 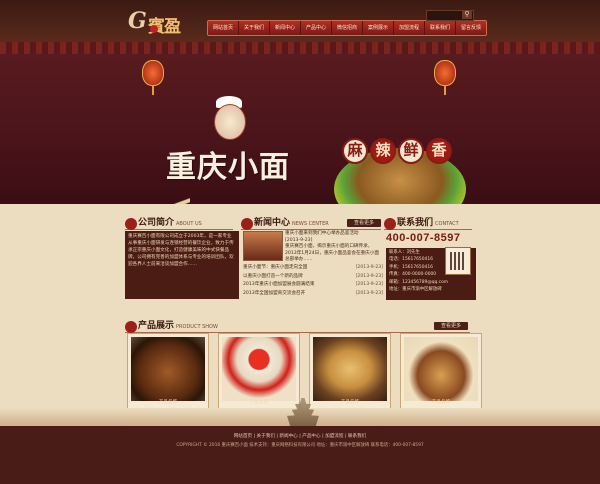 I want to click on list-item: 2013年重庆小面加盟展会圆满结束 [2013-9-23], so click(x=313, y=285).